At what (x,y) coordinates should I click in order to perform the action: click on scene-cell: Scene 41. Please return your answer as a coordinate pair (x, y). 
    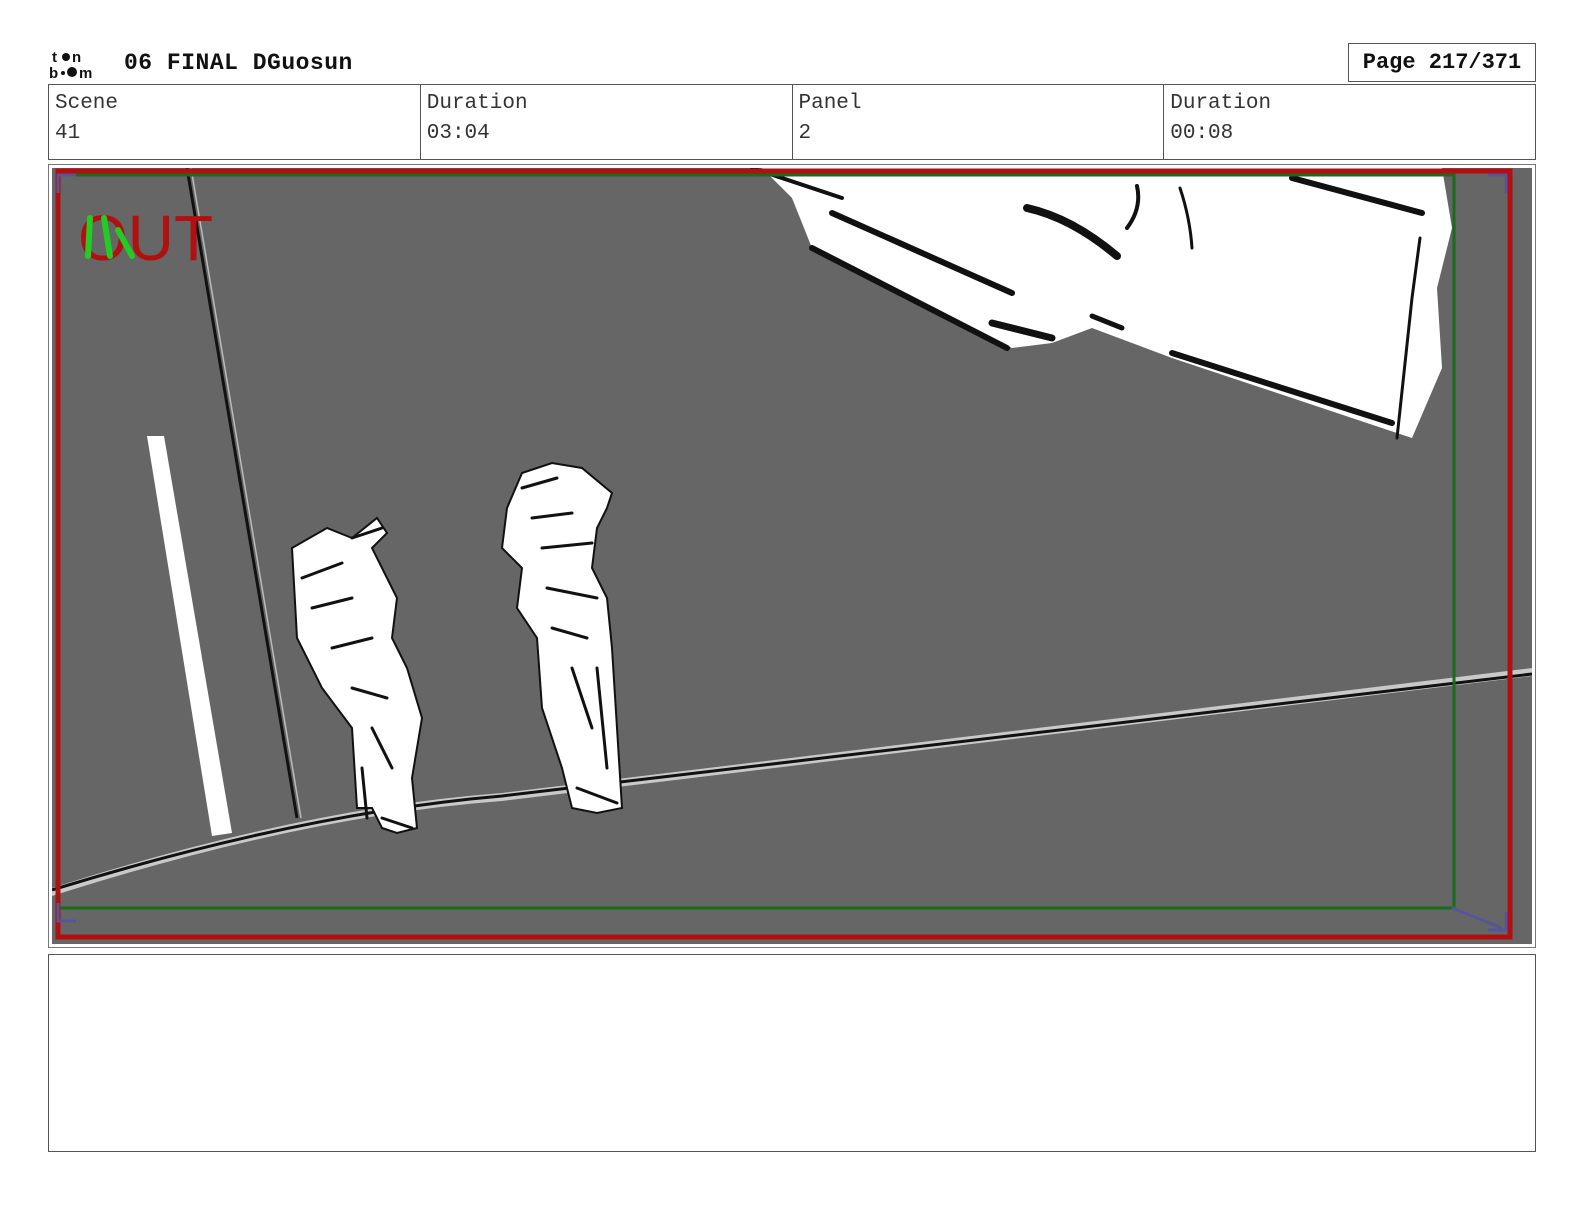
    Looking at the image, I should click on (235, 122).